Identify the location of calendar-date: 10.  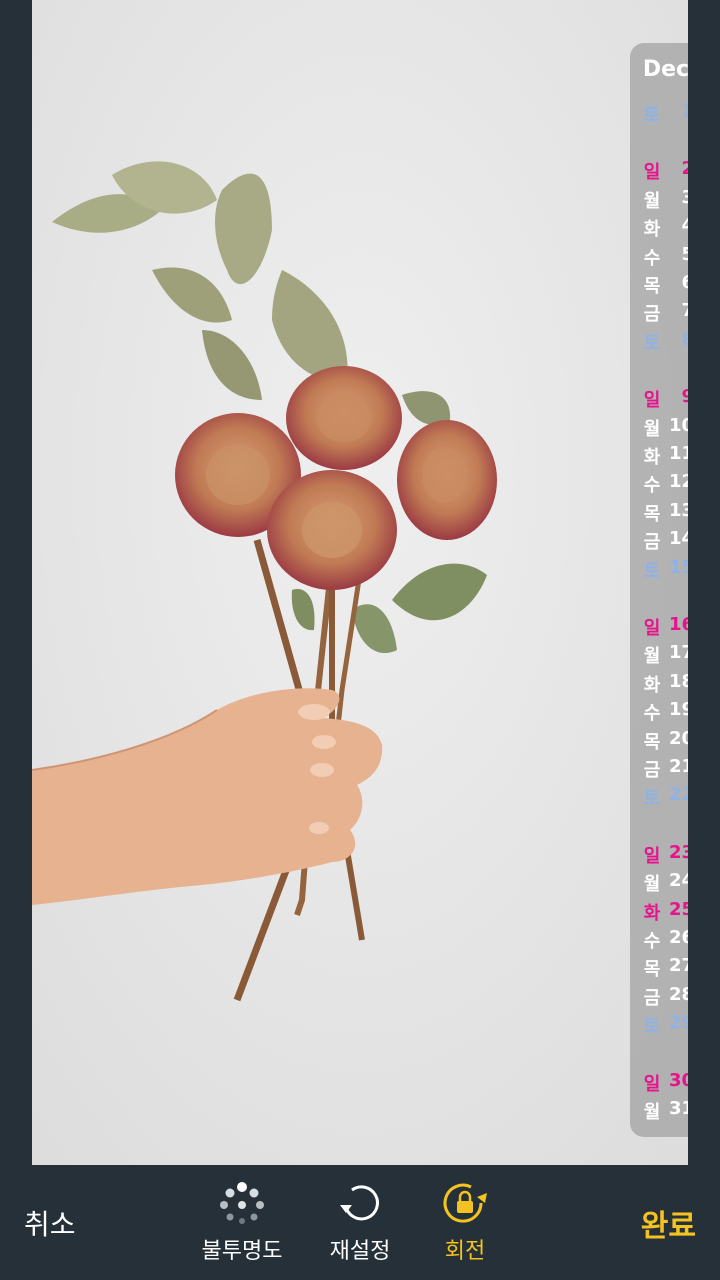
(678, 425).